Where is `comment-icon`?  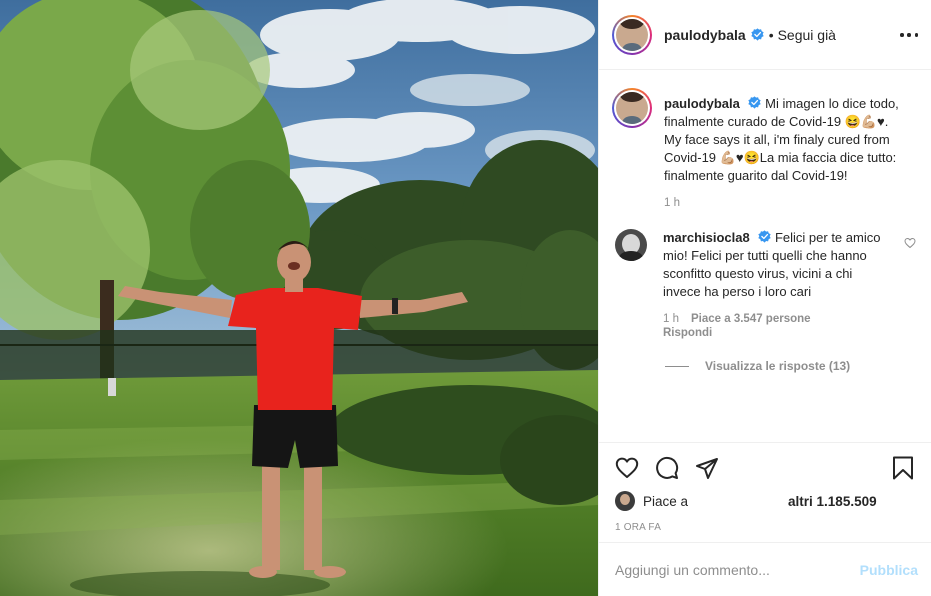 comment-icon is located at coordinates (667, 468).